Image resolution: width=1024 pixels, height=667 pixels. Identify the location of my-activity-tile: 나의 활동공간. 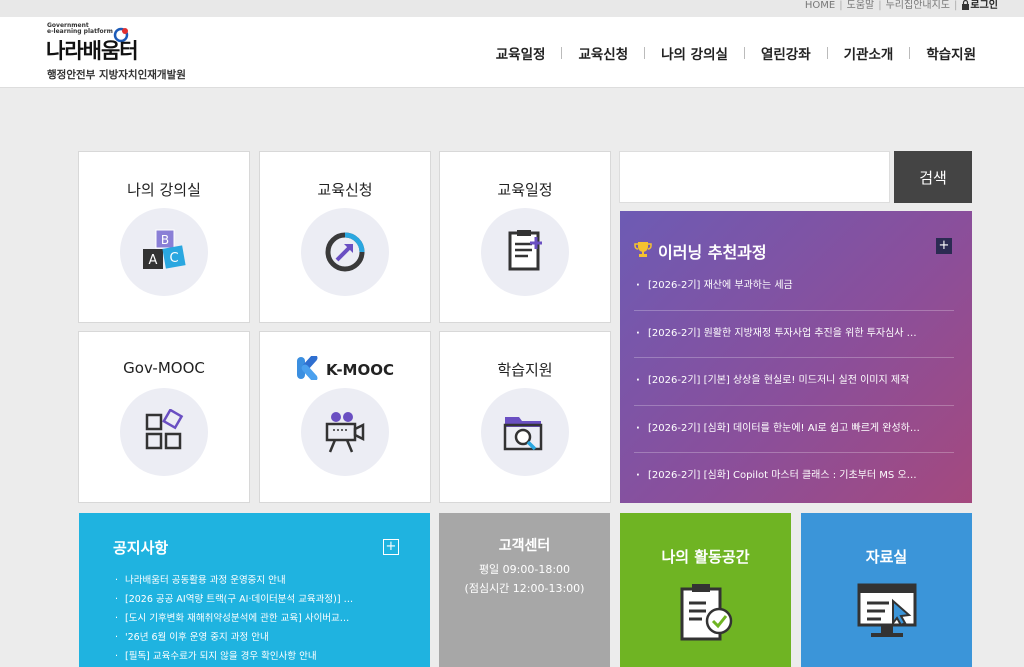
(705, 590).